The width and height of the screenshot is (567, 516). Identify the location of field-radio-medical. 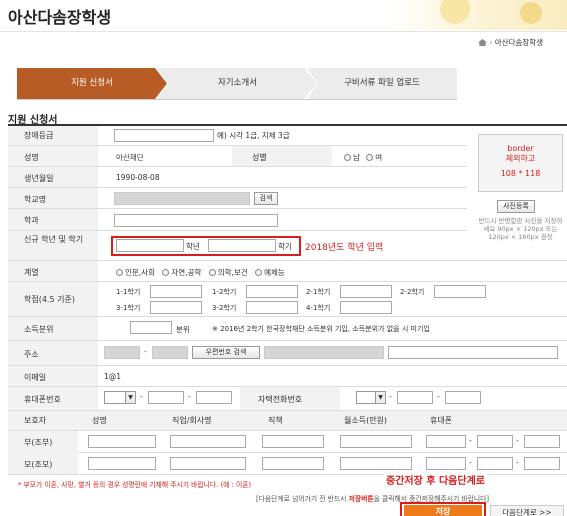
(212, 272).